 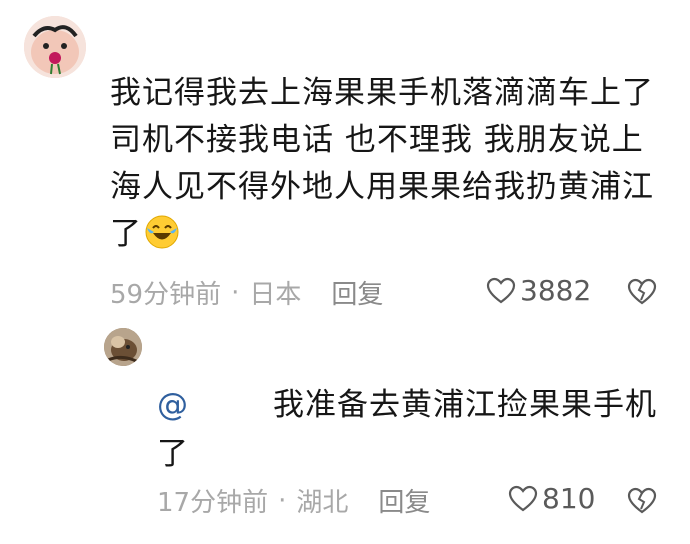 I want to click on cartoon-face-avatar, so click(x=55, y=47).